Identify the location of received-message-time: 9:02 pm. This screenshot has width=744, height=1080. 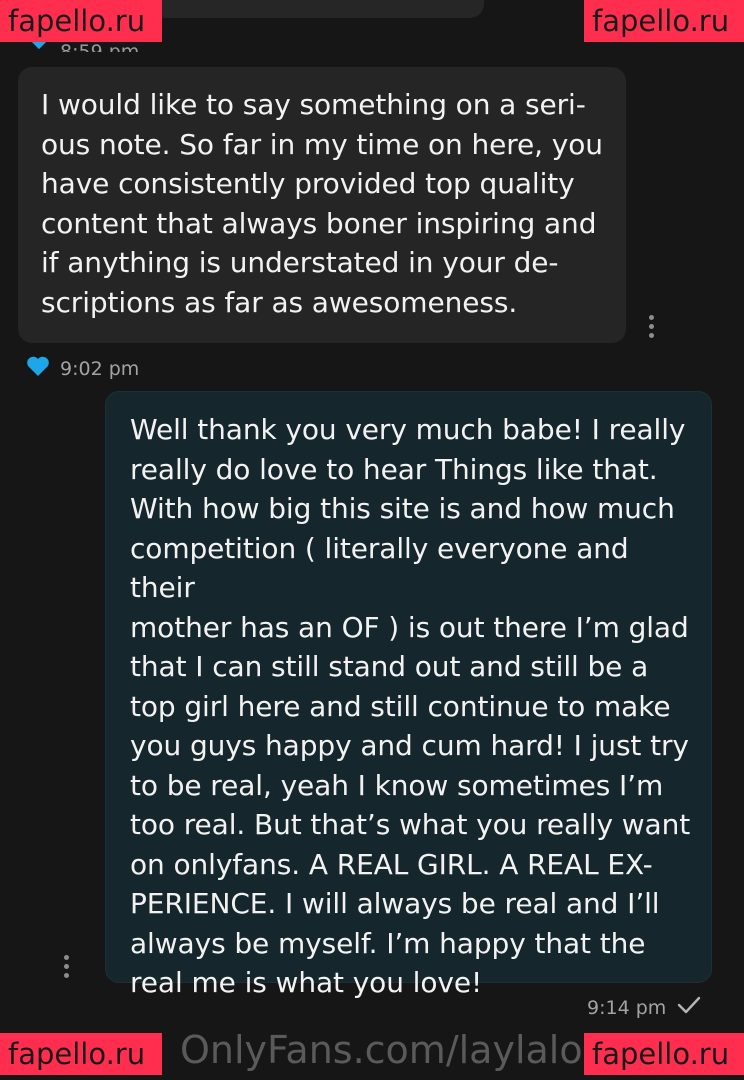
(100, 368).